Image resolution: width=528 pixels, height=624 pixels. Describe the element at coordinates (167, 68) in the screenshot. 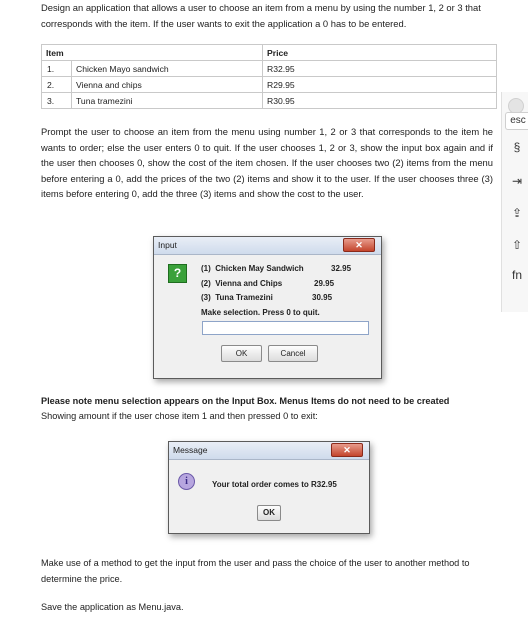

I see `row-item: Chicken Mayo sandwich` at that location.